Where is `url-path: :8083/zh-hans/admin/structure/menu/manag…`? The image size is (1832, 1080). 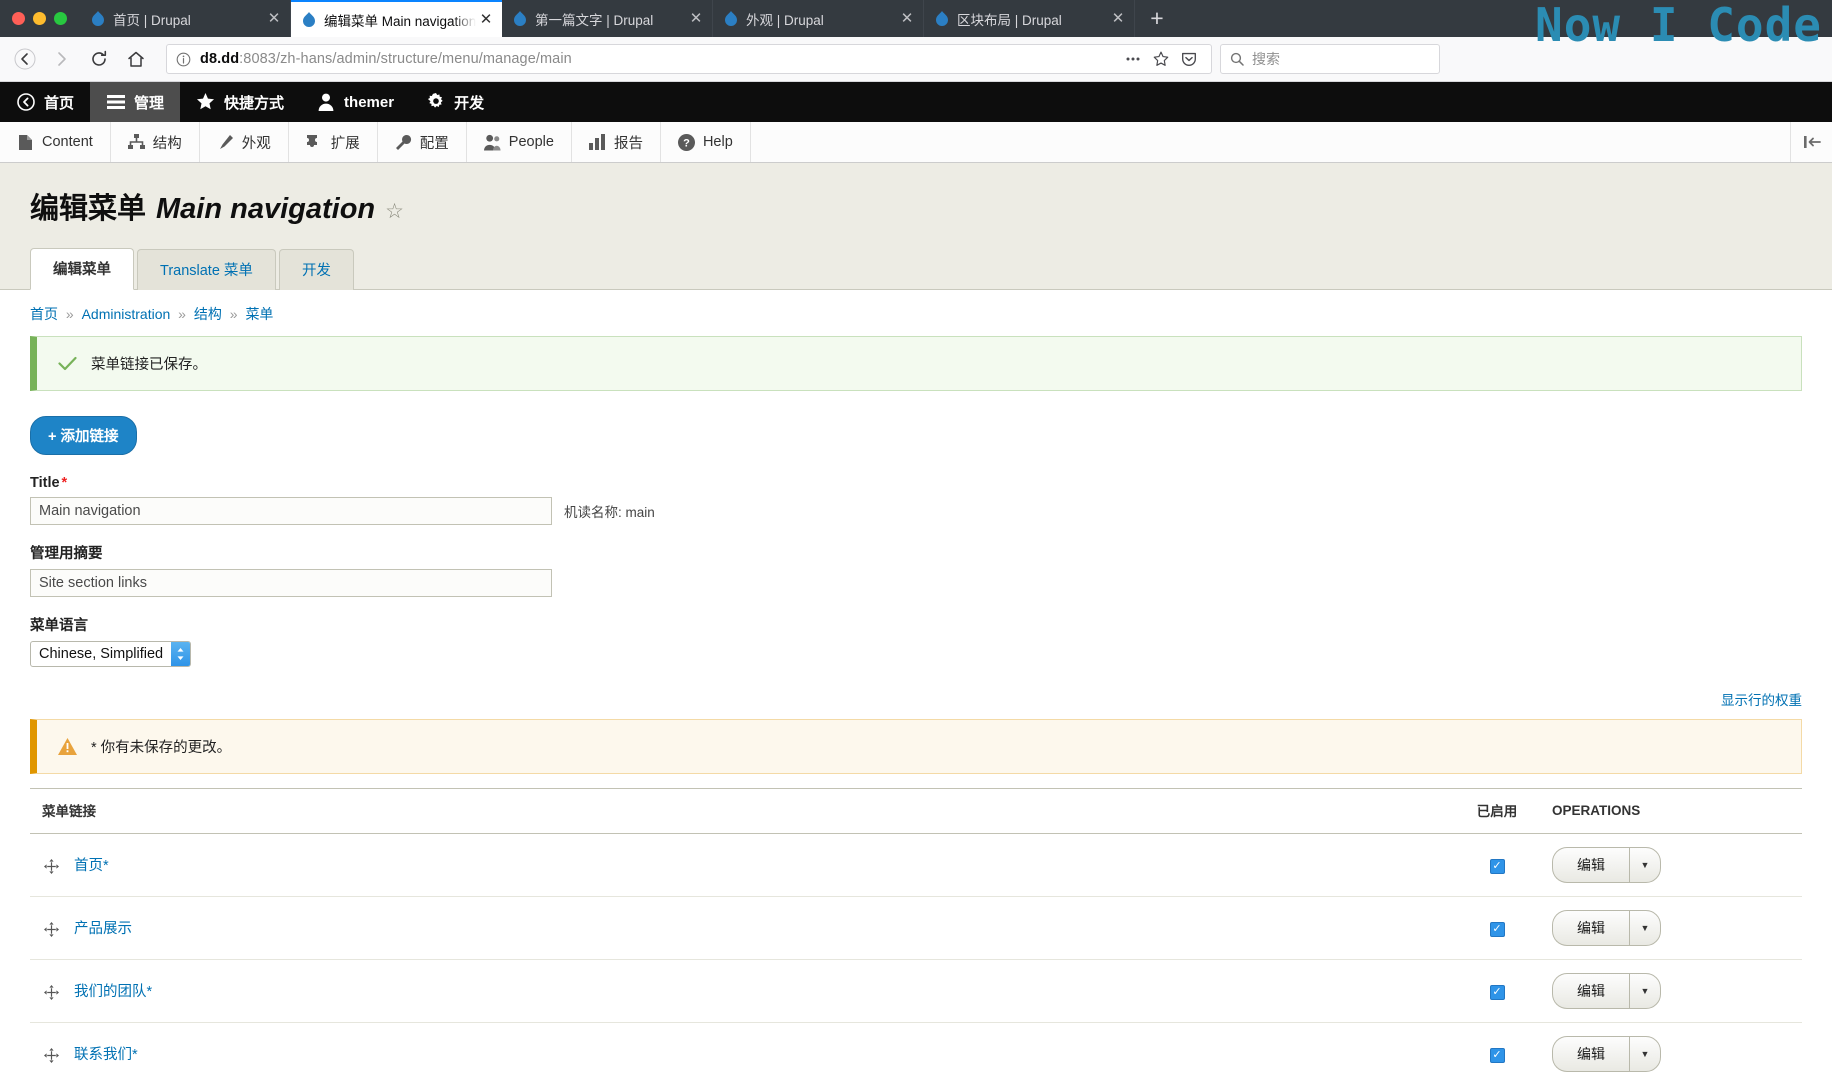 url-path: :8083/zh-hans/admin/structure/menu/manag… is located at coordinates (405, 59).